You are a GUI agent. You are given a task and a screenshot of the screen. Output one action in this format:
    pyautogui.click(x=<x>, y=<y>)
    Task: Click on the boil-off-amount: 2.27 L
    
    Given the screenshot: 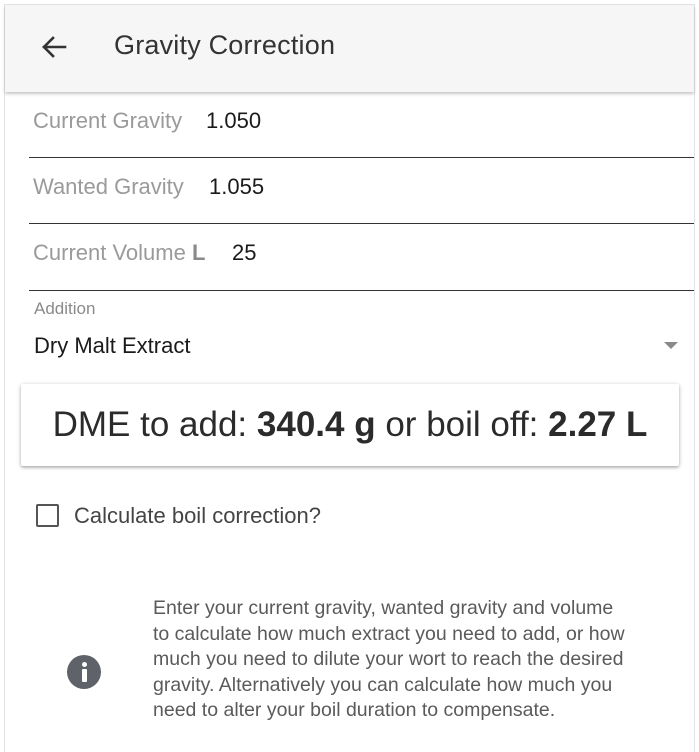 What is the action you would take?
    pyautogui.click(x=598, y=424)
    